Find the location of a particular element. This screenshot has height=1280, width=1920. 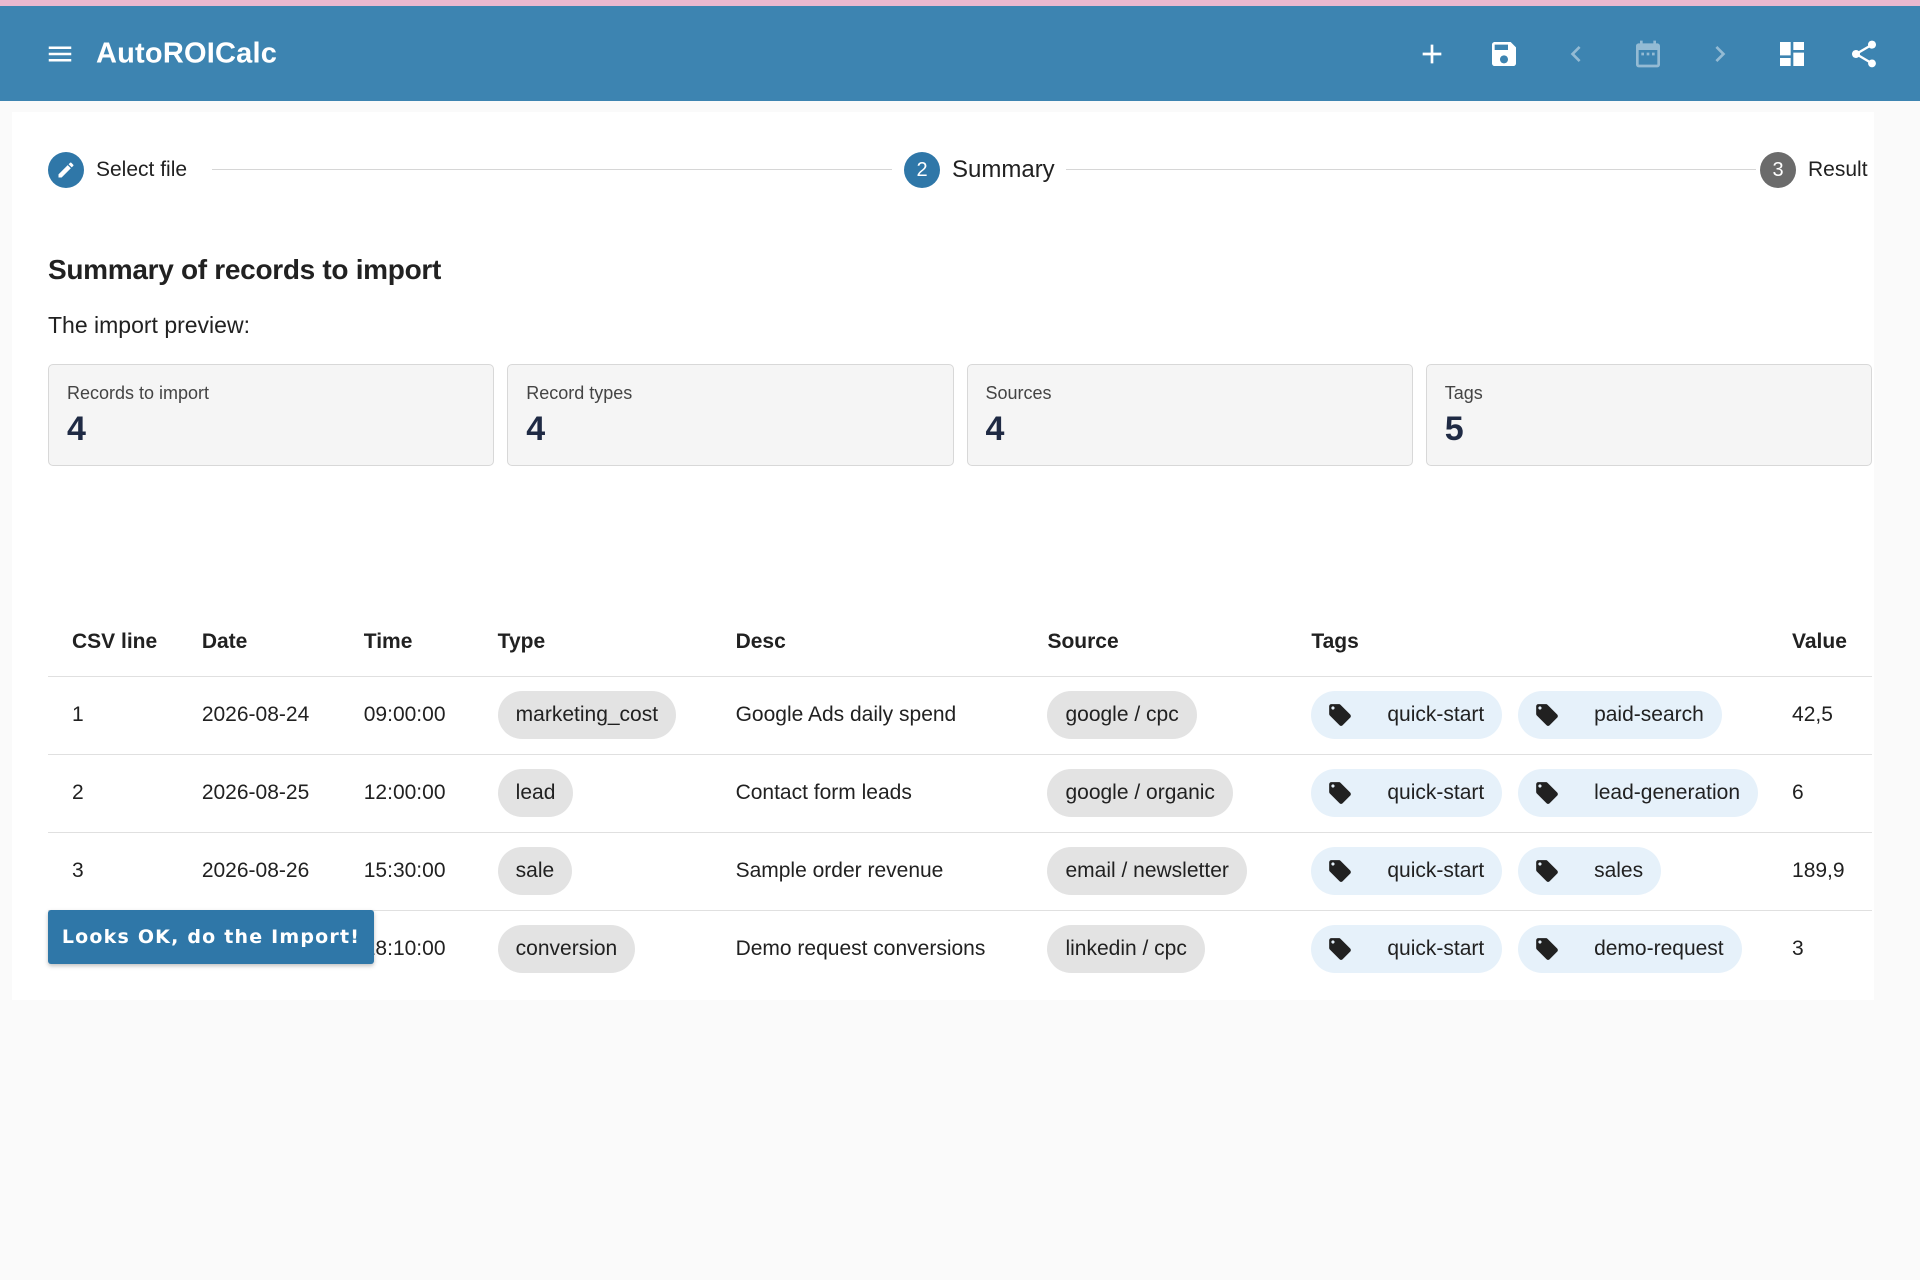

step-result: 3 Result is located at coordinates (1814, 170).